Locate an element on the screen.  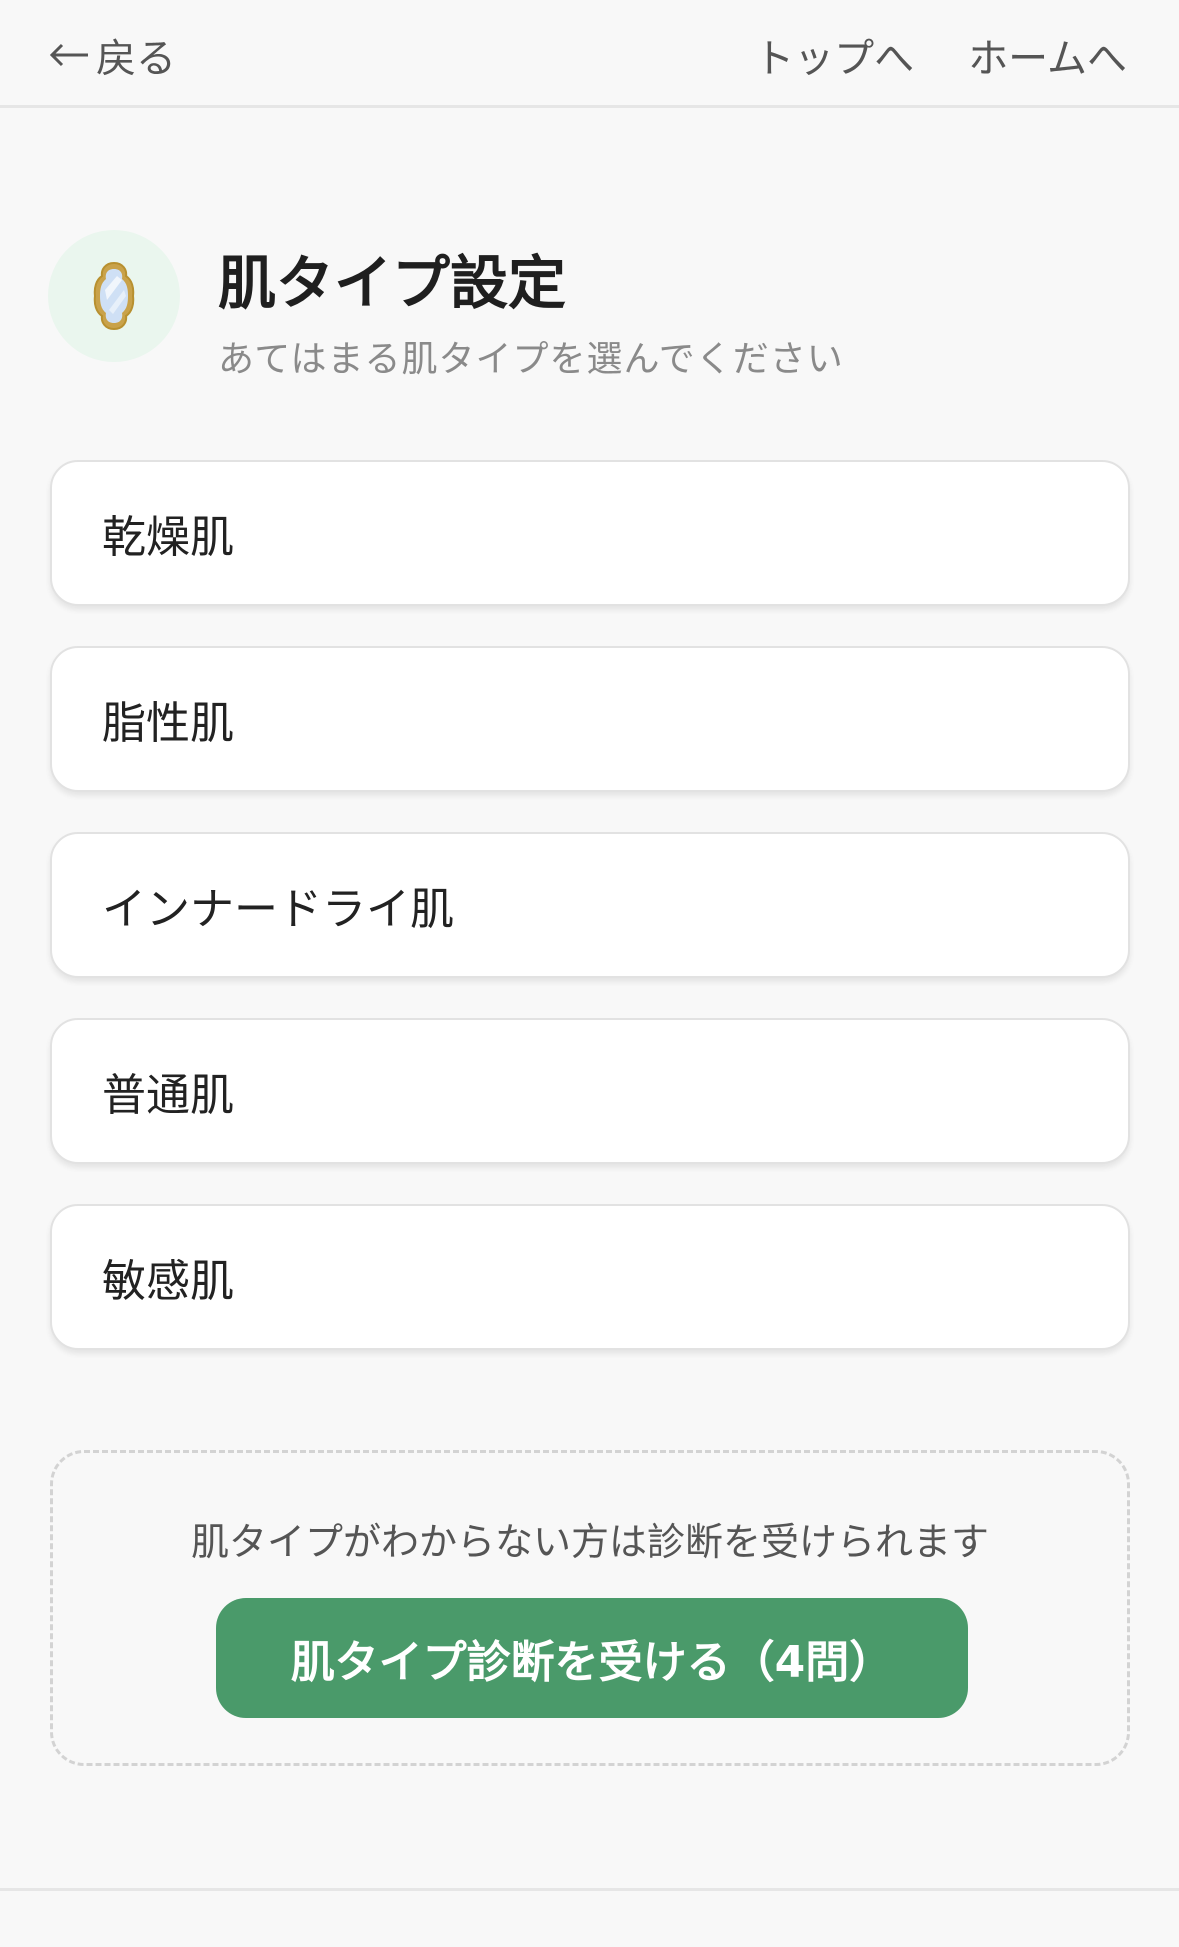
page-subtitle: あてはまる肌タイプを選んでください is located at coordinates (531, 359).